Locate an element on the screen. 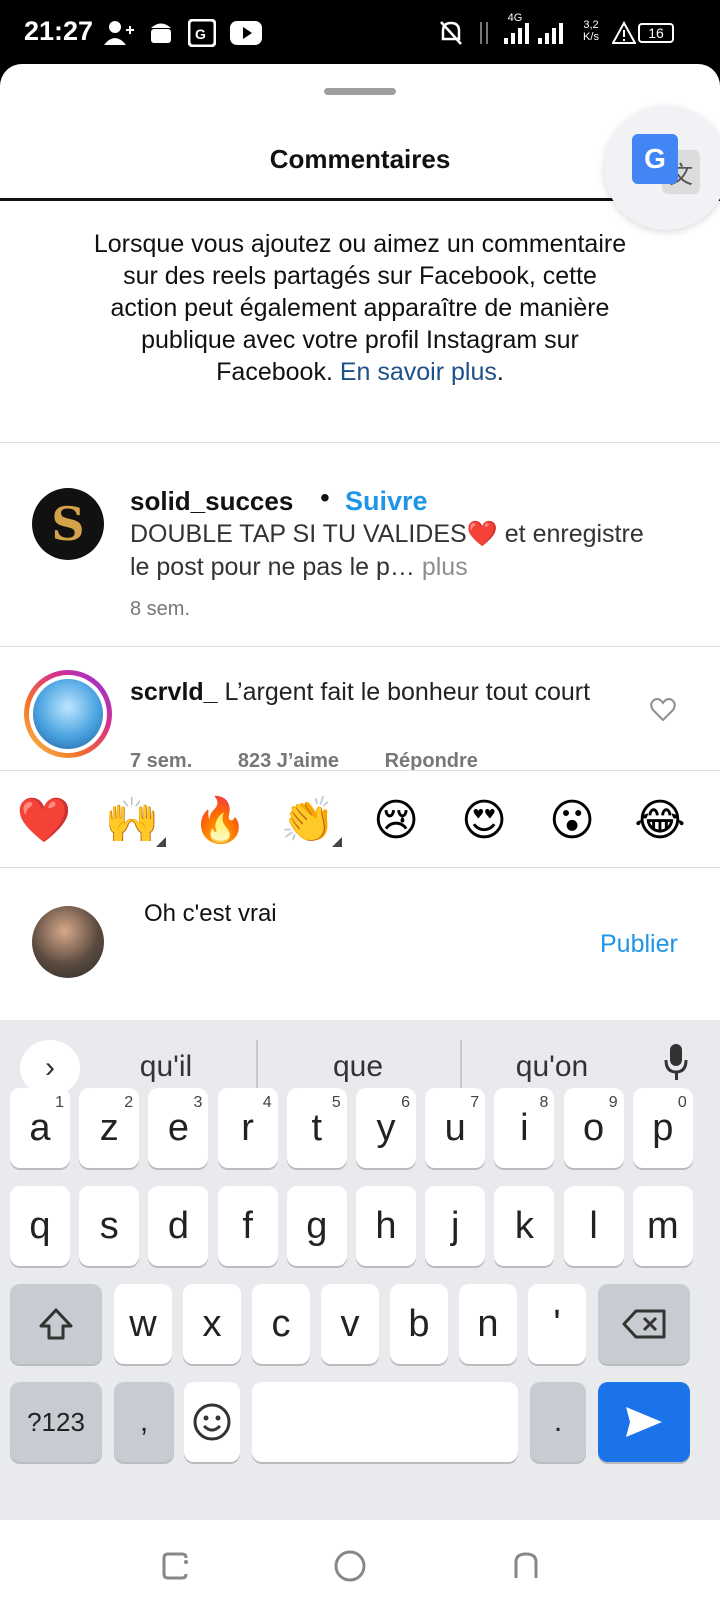 The image size is (720, 1612). key: w is located at coordinates (143, 1324).